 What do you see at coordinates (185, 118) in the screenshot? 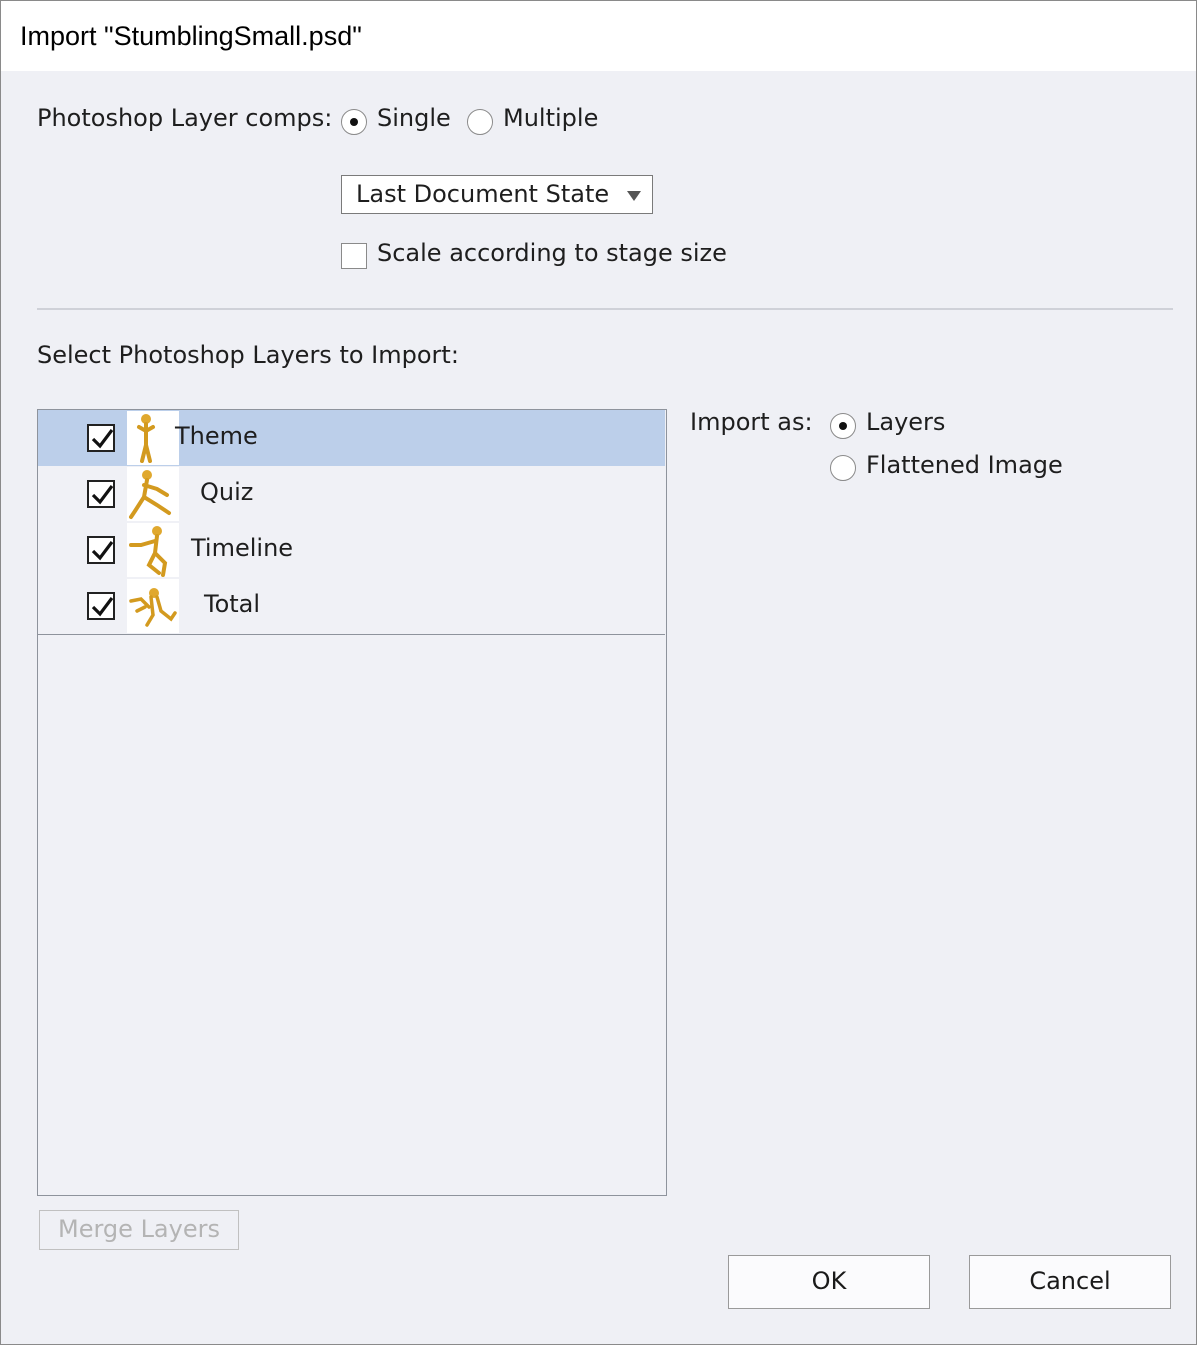
I see `layer-comps-label: Photoshop Layer comps:` at bounding box center [185, 118].